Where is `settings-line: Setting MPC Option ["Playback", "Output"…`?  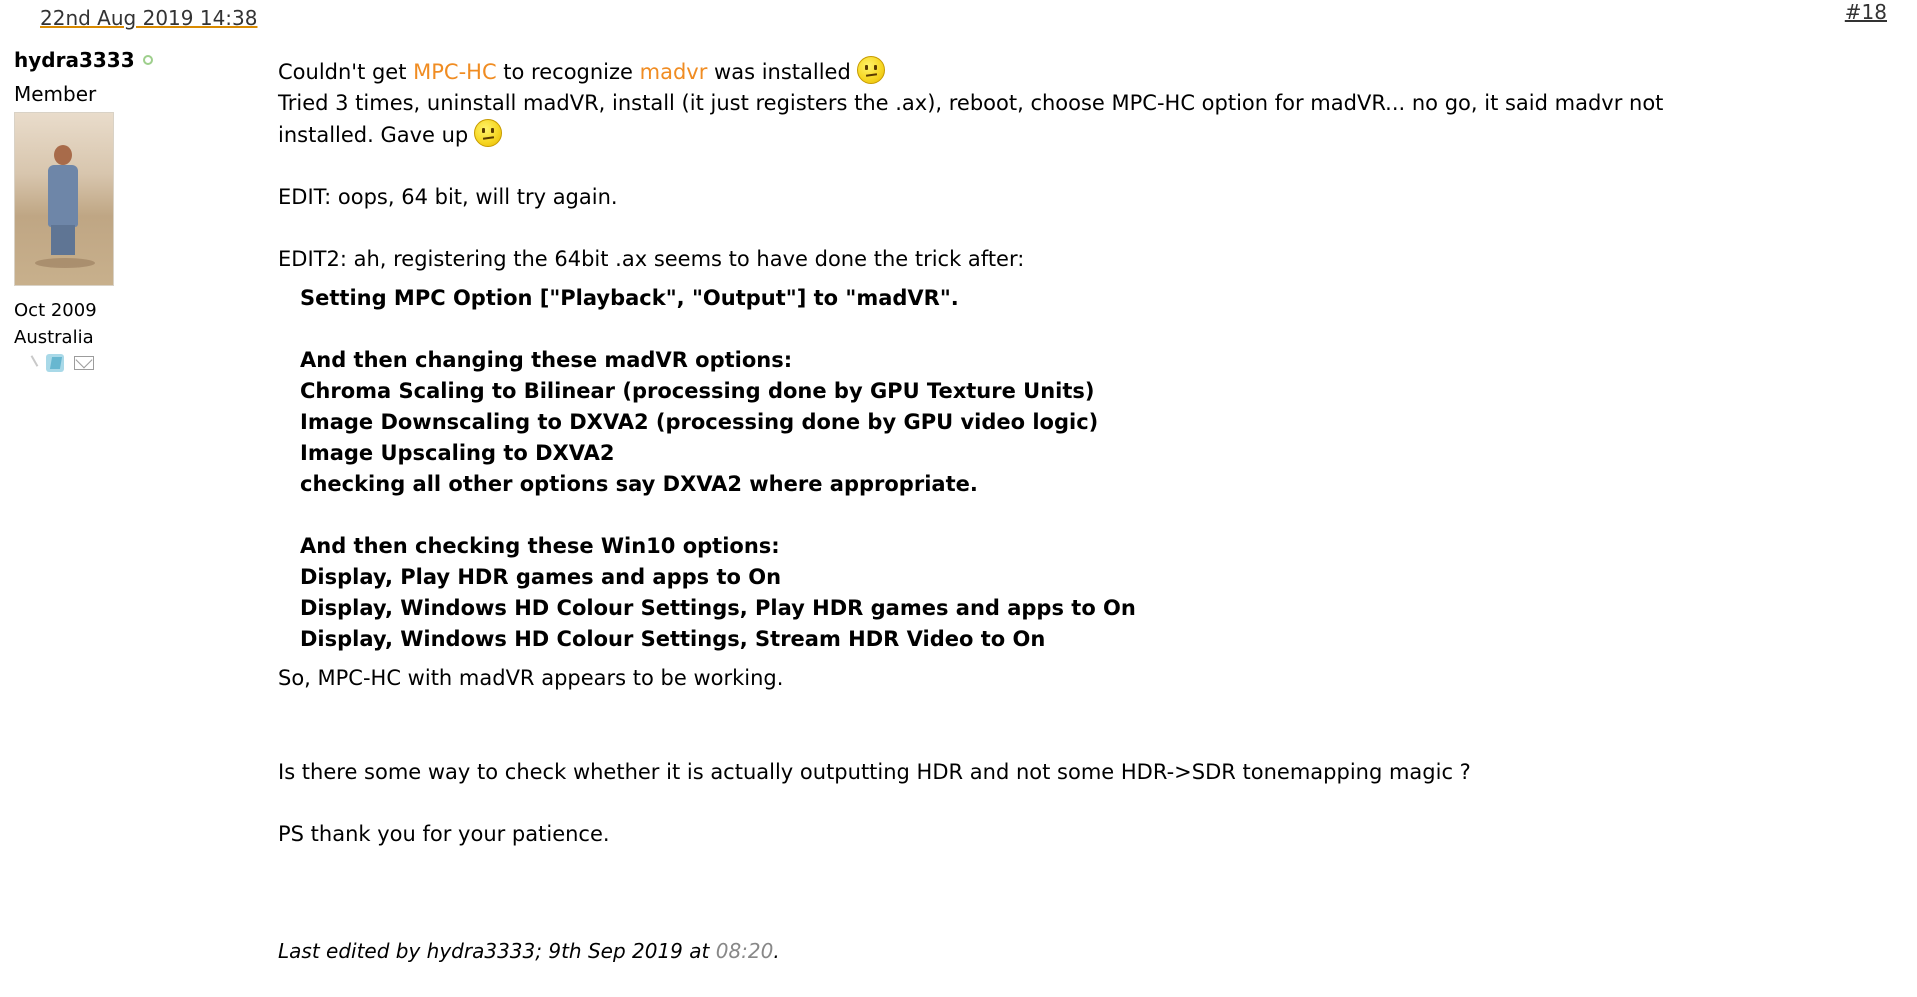 settings-line: Setting MPC Option ["Playback", "Output"… is located at coordinates (629, 298).